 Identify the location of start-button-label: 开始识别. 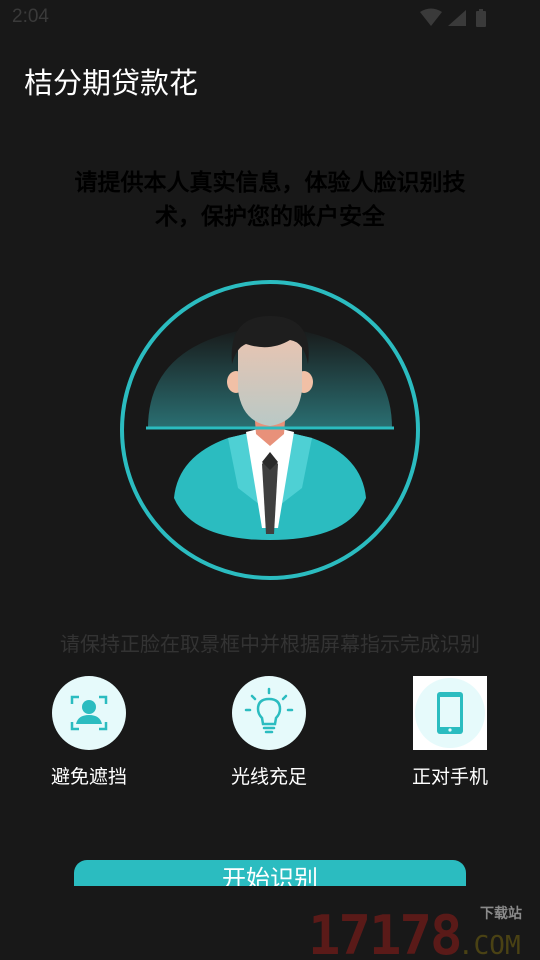
(270, 875).